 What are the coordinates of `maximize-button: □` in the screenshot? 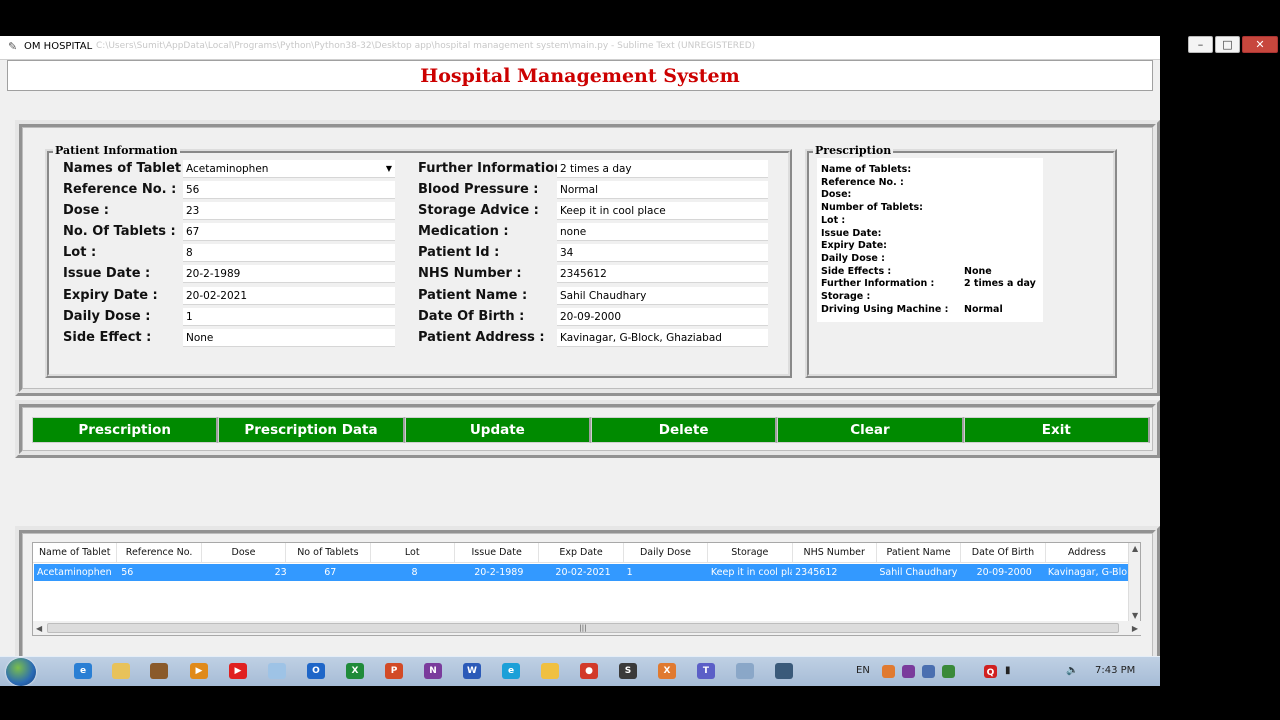 It's located at (1227, 44).